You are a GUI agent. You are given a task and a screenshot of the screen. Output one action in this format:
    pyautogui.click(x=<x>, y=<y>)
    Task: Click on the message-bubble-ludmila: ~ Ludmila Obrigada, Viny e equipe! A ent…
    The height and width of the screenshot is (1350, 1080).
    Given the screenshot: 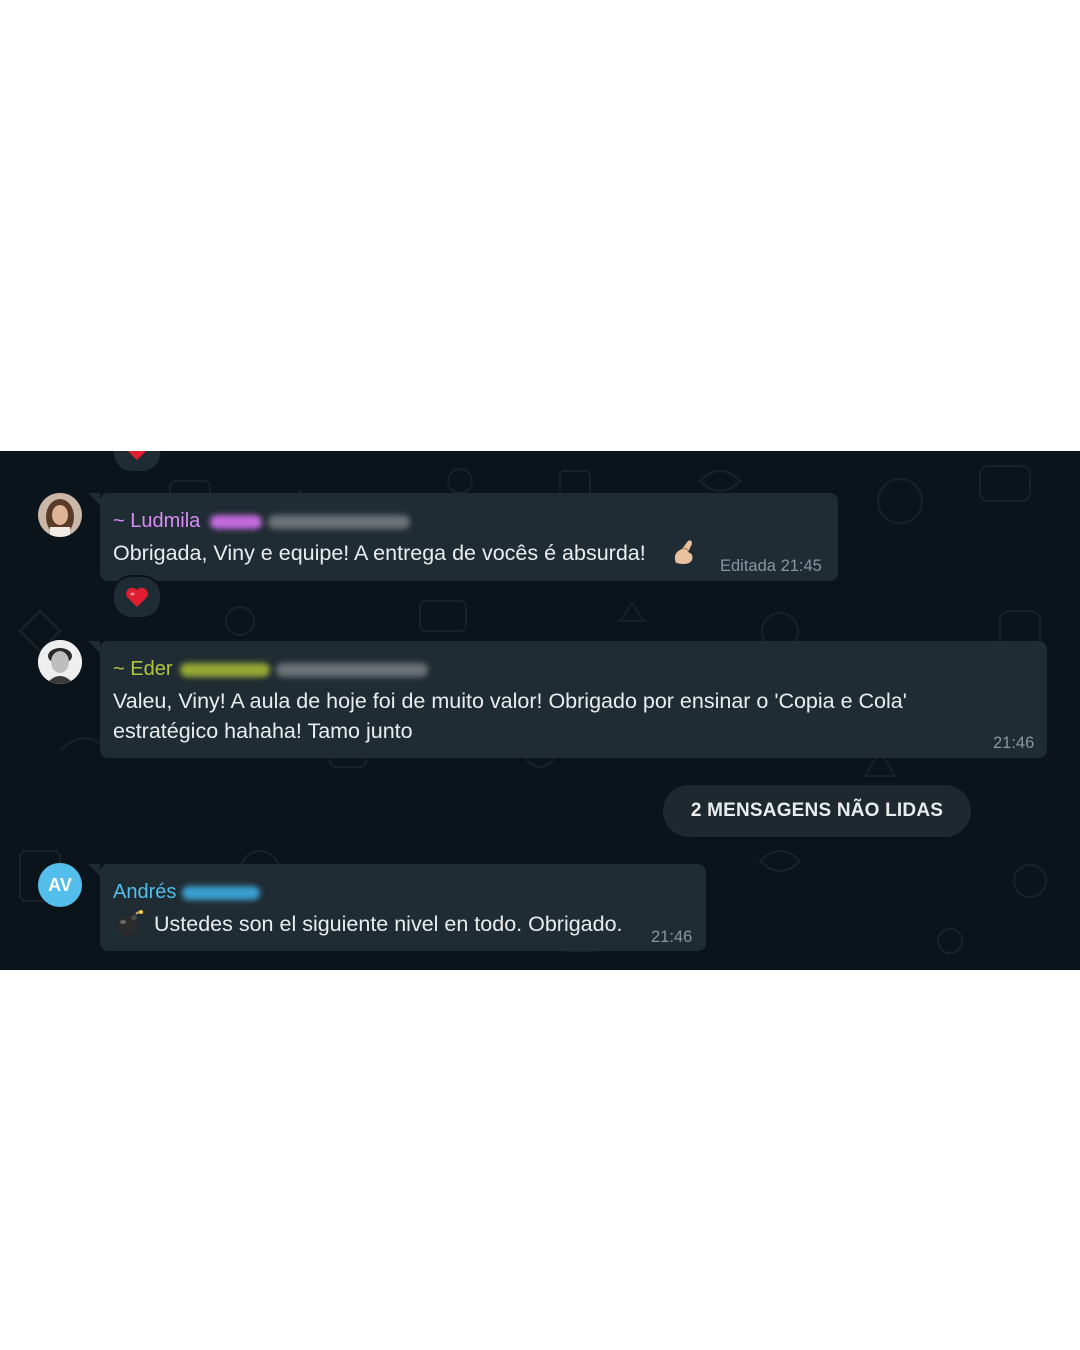 What is the action you would take?
    pyautogui.click(x=469, y=537)
    